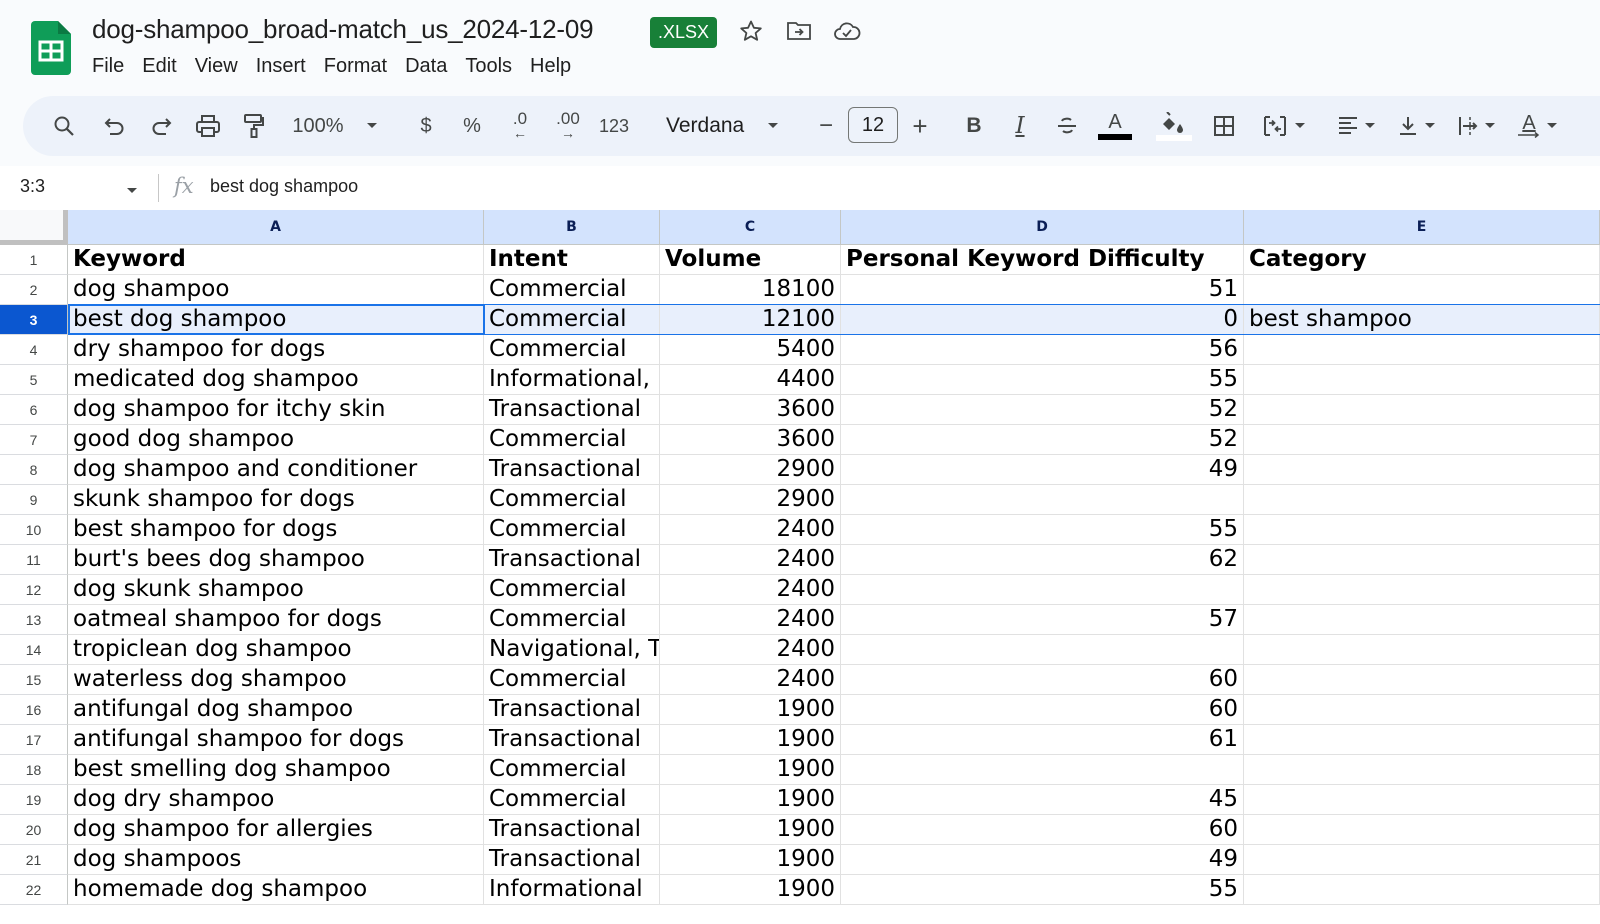 The image size is (1600, 924). Describe the element at coordinates (276, 650) in the screenshot. I see `table-cell: tropiclean dog shampoo` at that location.